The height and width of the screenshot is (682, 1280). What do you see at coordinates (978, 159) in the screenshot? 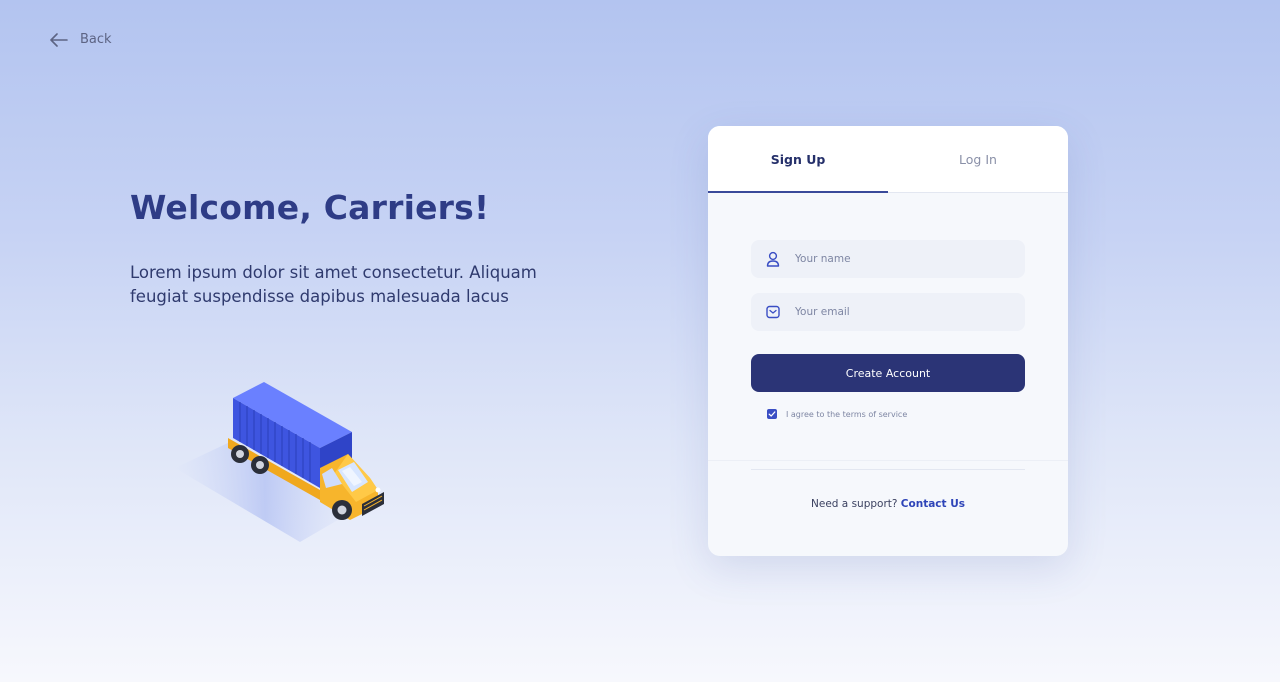
I see `tab-log-in: Log In` at bounding box center [978, 159].